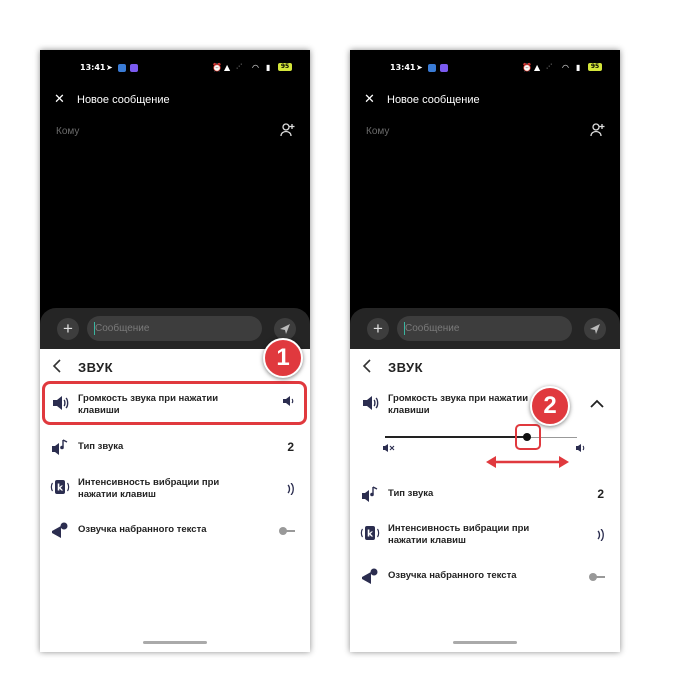 The width and height of the screenshot is (680, 700). I want to click on sheet-header: ЗВУК, so click(485, 367).